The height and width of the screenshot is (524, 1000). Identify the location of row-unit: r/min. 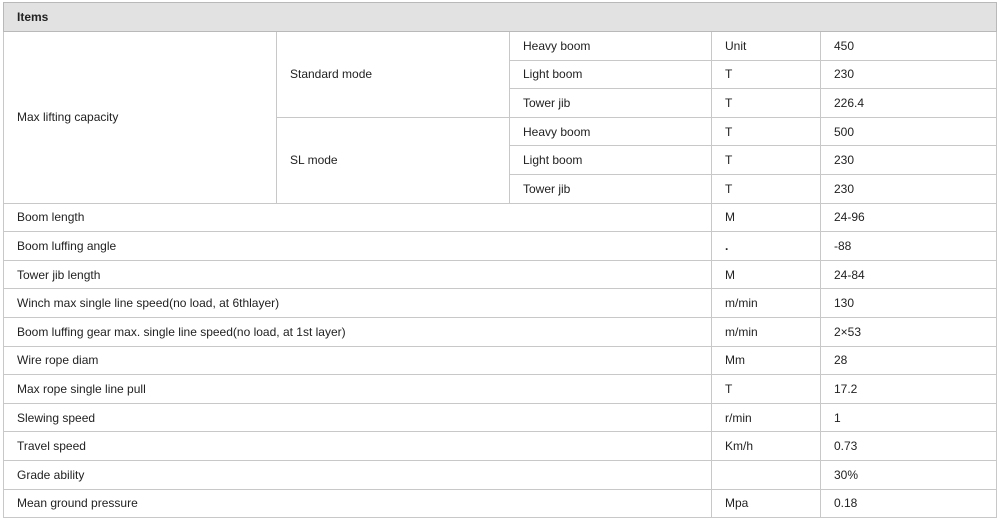
(766, 417).